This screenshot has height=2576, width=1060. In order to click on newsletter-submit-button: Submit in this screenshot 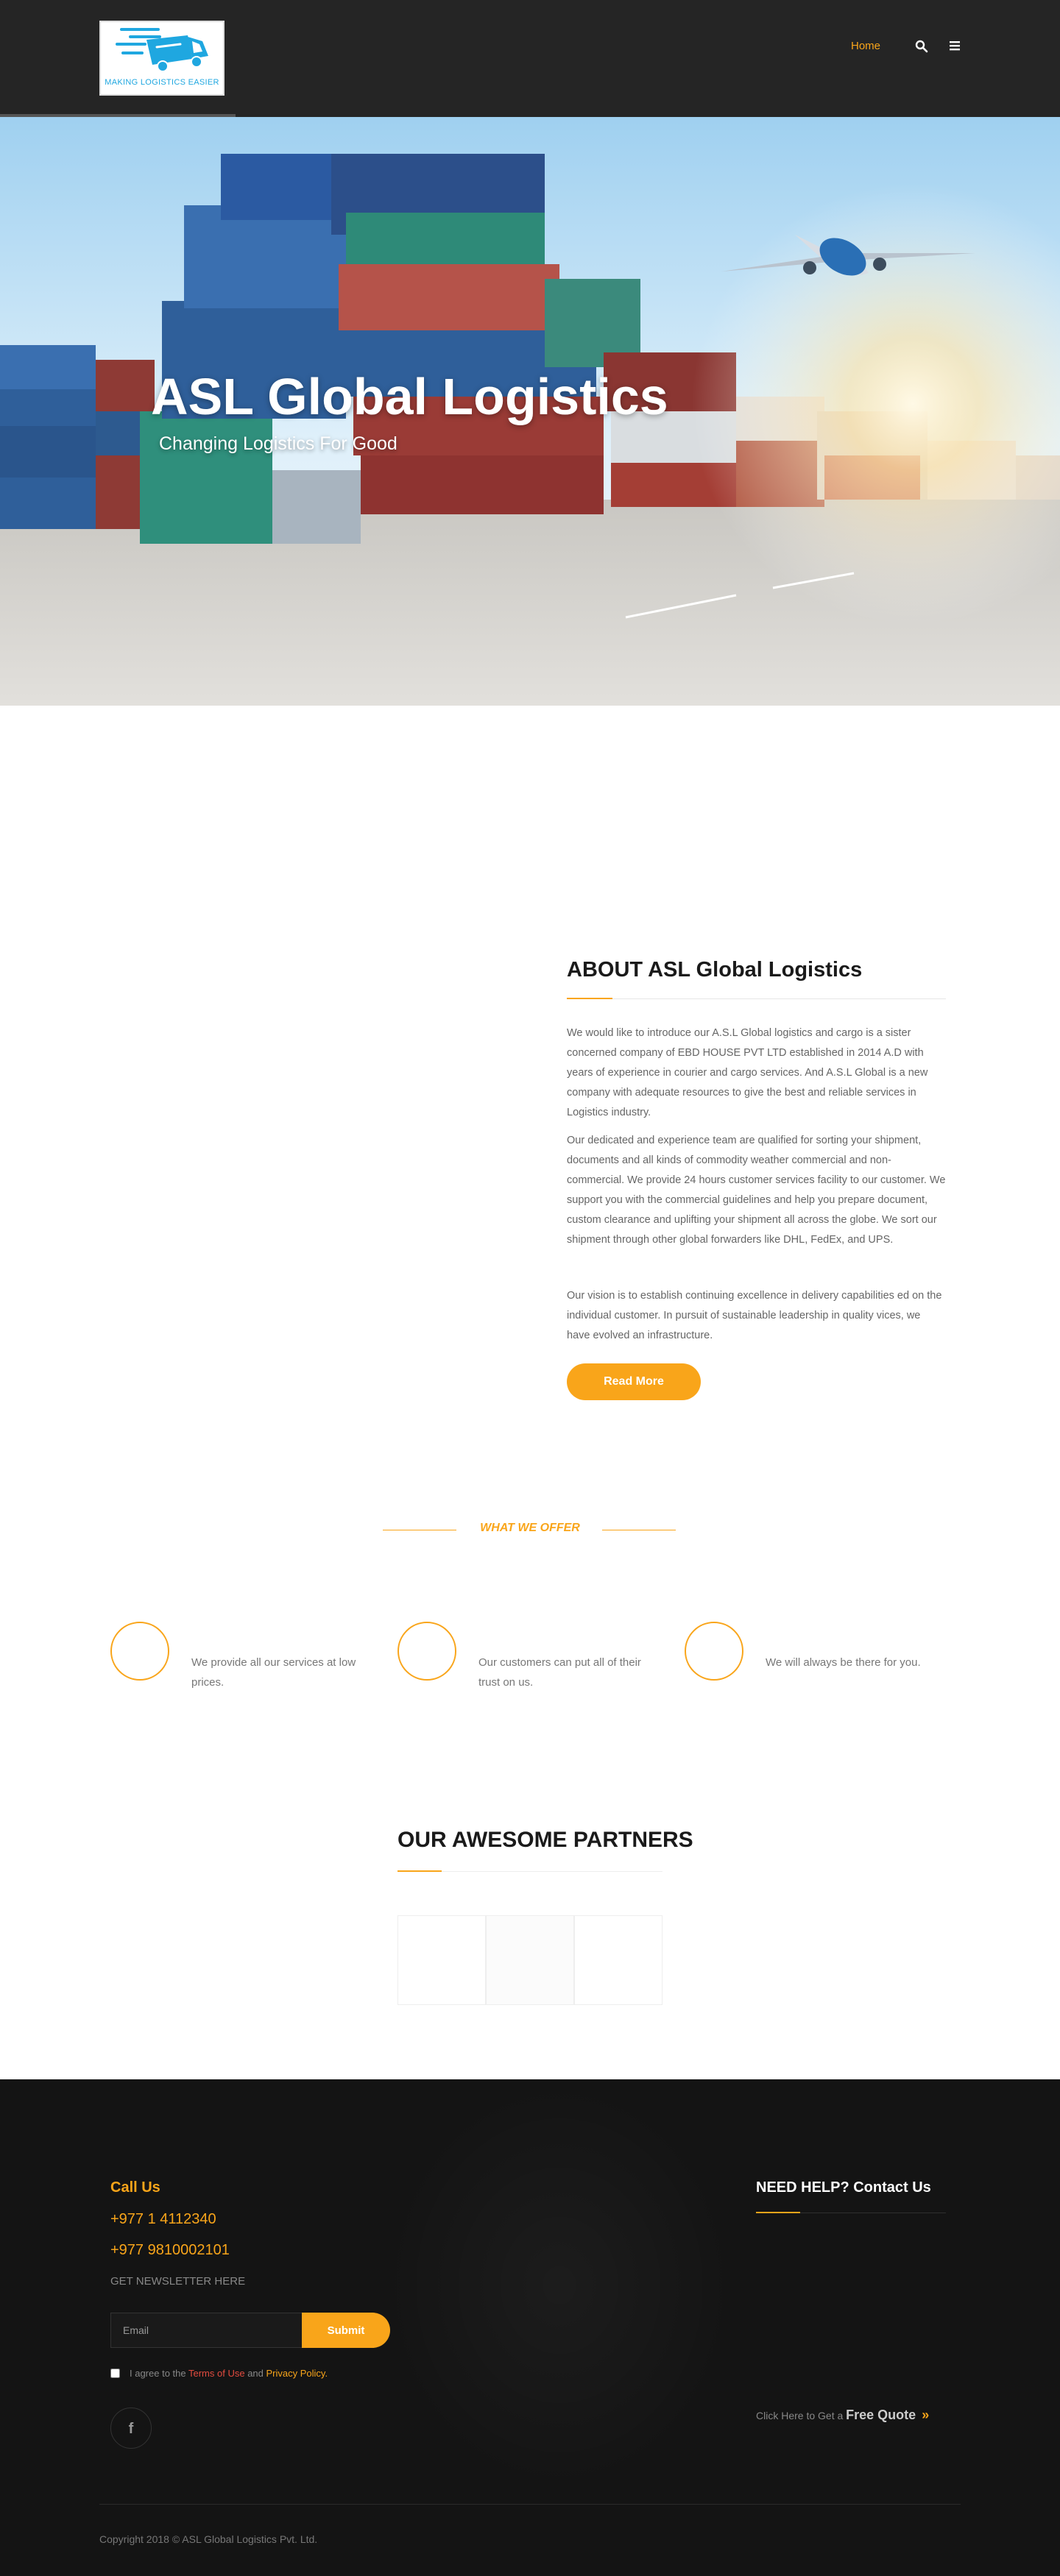, I will do `click(346, 2330)`.